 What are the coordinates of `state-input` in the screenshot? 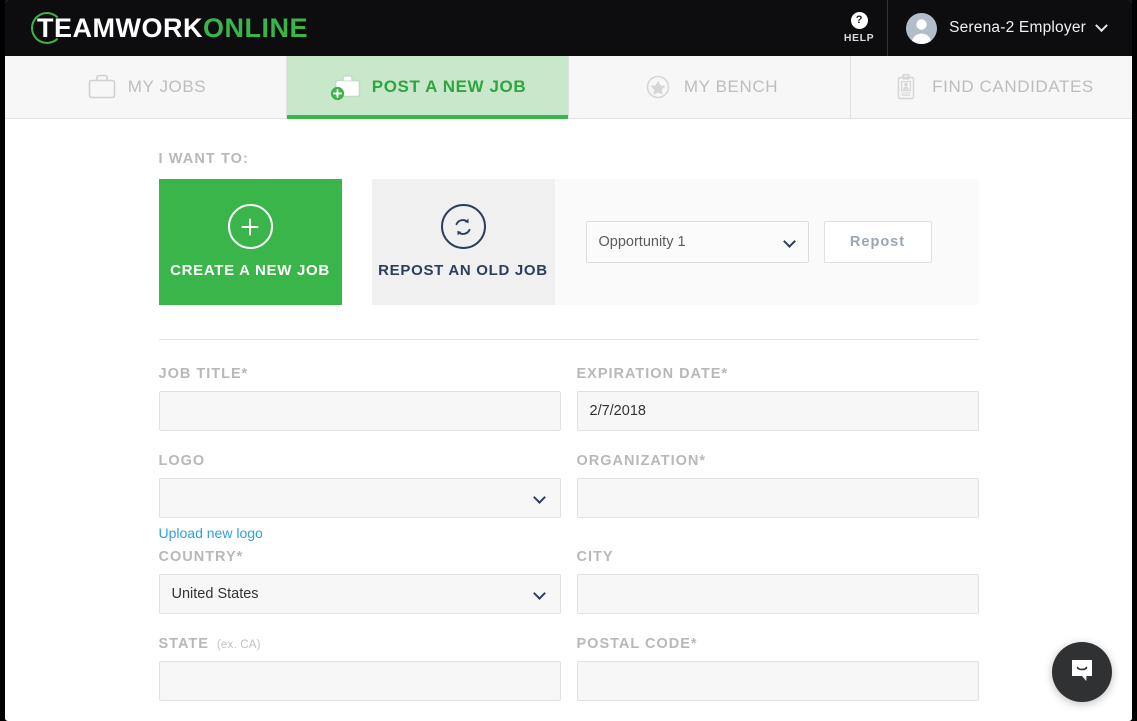 It's located at (359, 681).